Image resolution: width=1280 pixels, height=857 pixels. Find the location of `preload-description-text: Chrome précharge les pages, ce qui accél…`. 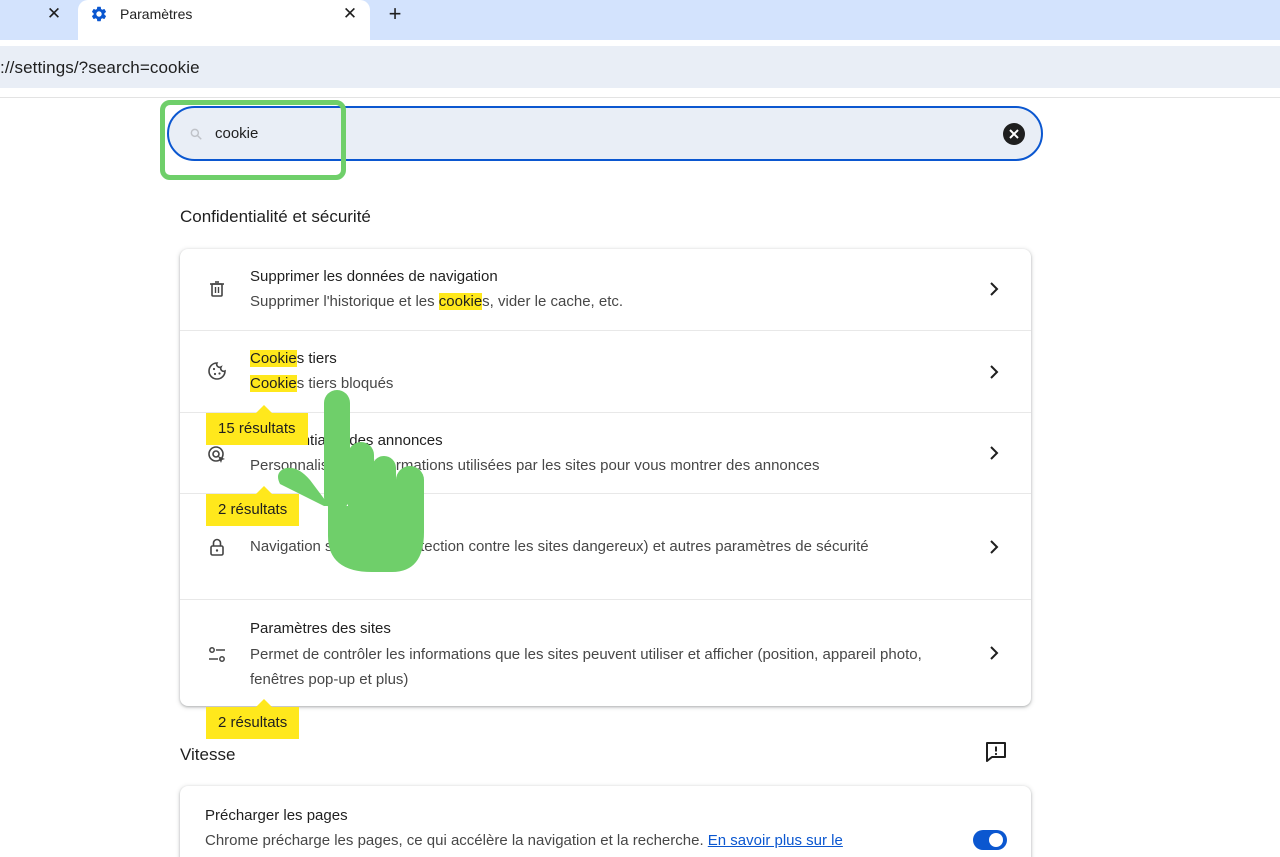

preload-description-text: Chrome précharge les pages, ce qui accél… is located at coordinates (456, 840).